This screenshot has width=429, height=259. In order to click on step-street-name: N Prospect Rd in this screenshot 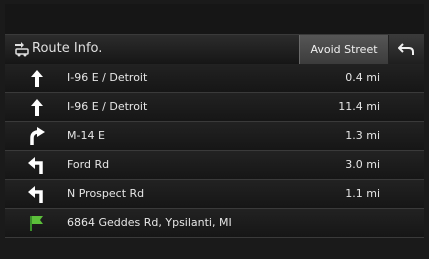, I will do `click(106, 193)`.